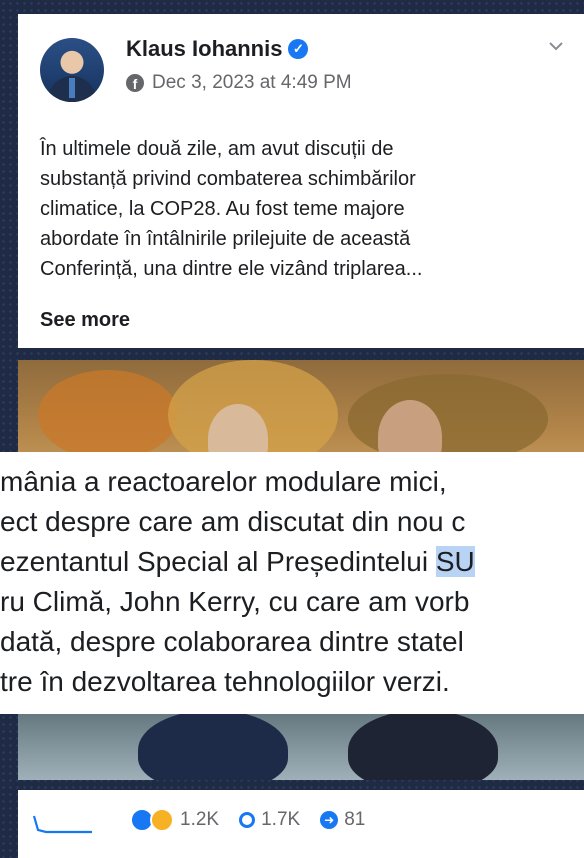  Describe the element at coordinates (108, 415) in the screenshot. I see `photo-foliage` at that location.